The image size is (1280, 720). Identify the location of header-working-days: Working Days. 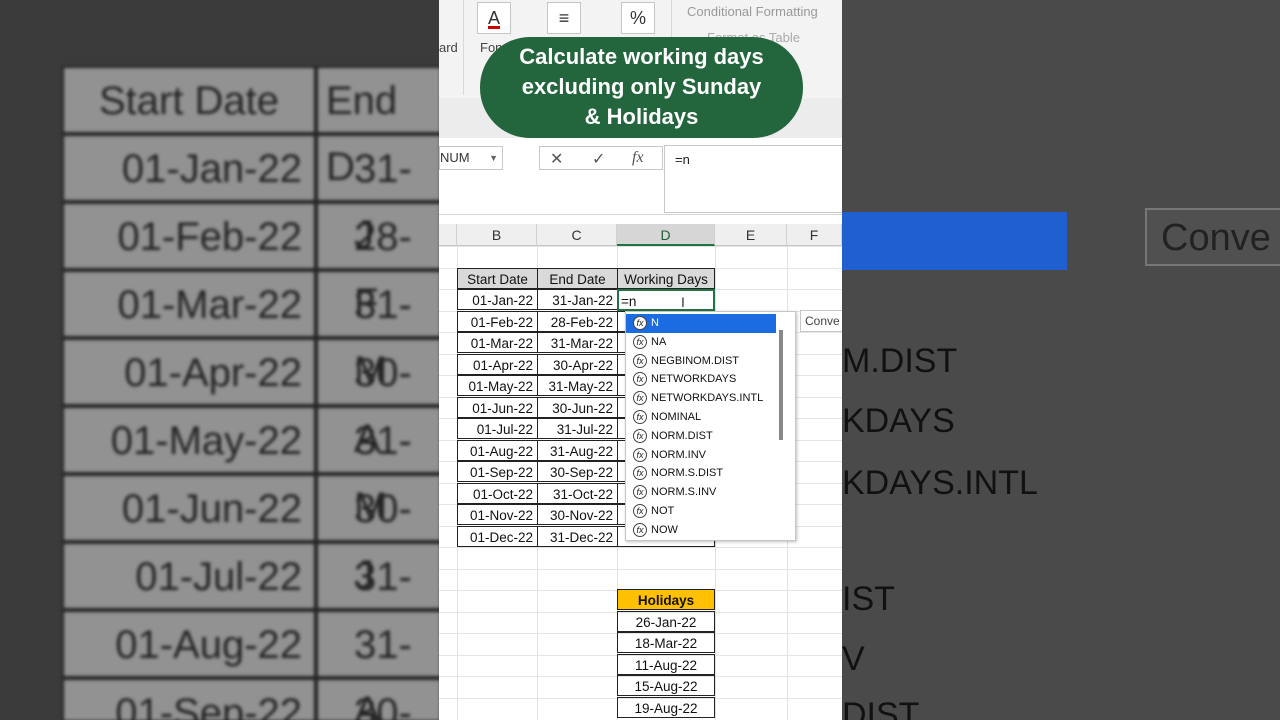
(666, 278).